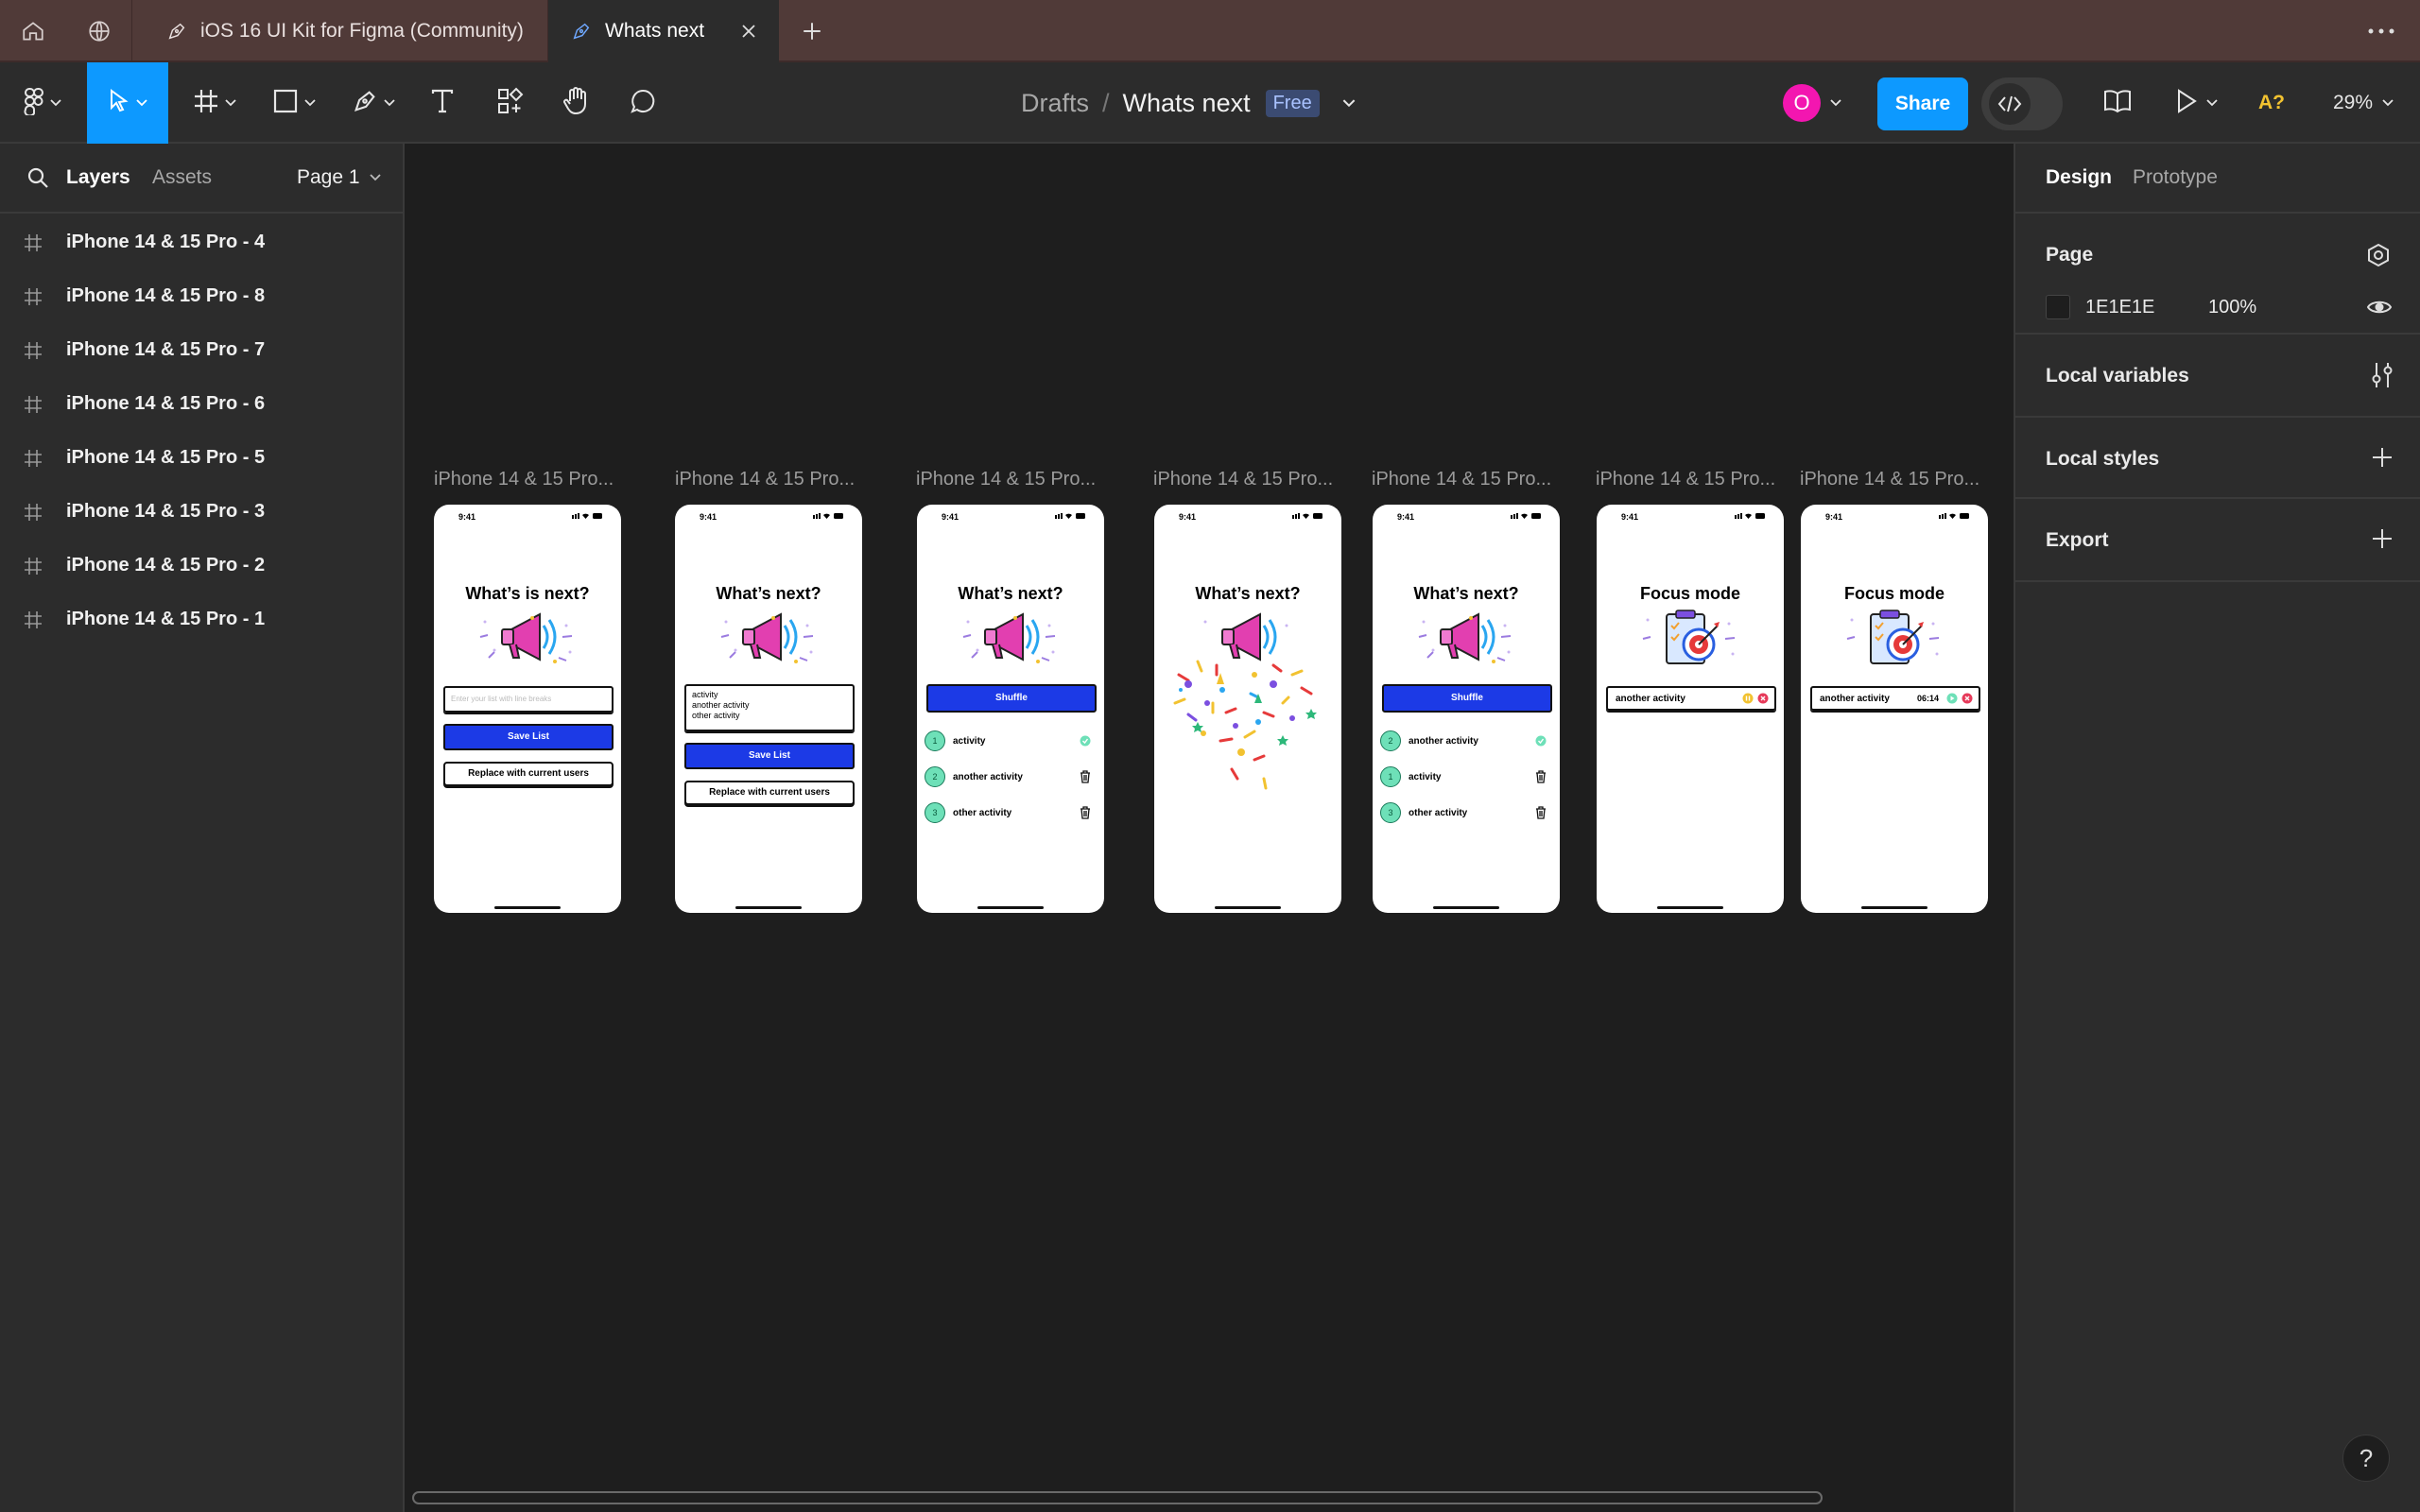  What do you see at coordinates (166, 349) in the screenshot?
I see `layer-label: iPhone 14 & 15 Pro - 7` at bounding box center [166, 349].